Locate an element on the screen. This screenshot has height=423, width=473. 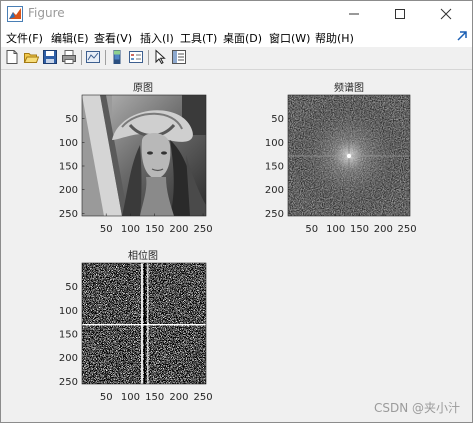
menu-edit: 编辑(E) is located at coordinates (70, 38).